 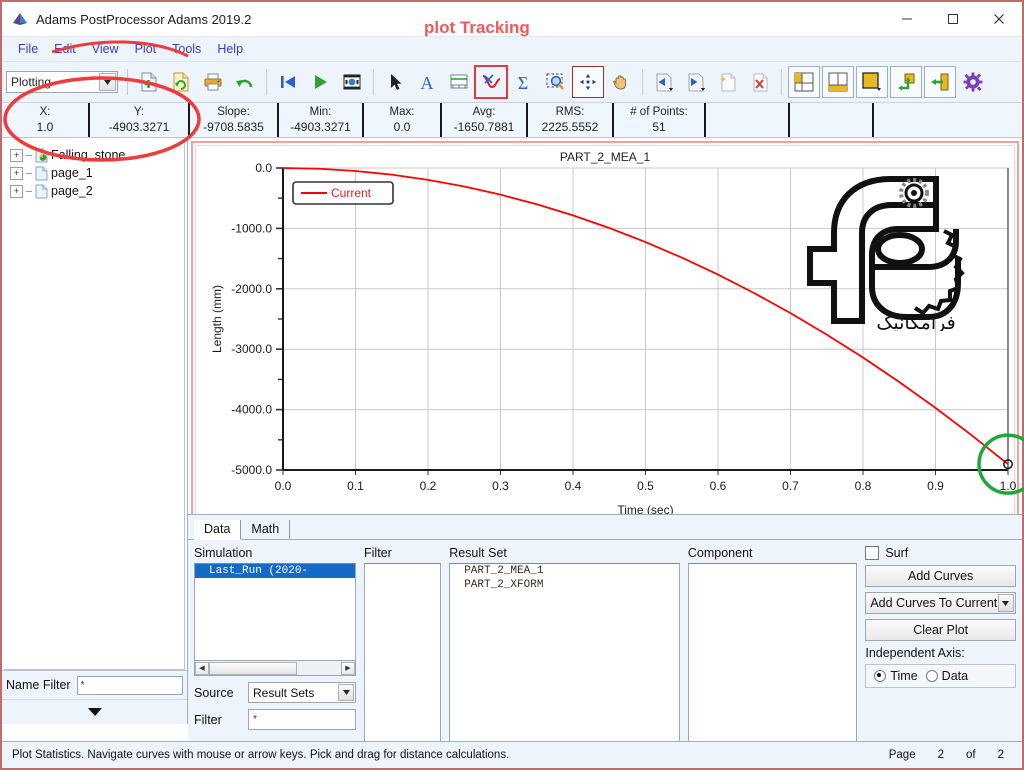 What do you see at coordinates (233, 112) in the screenshot?
I see `stat-slope-label: Slope:` at bounding box center [233, 112].